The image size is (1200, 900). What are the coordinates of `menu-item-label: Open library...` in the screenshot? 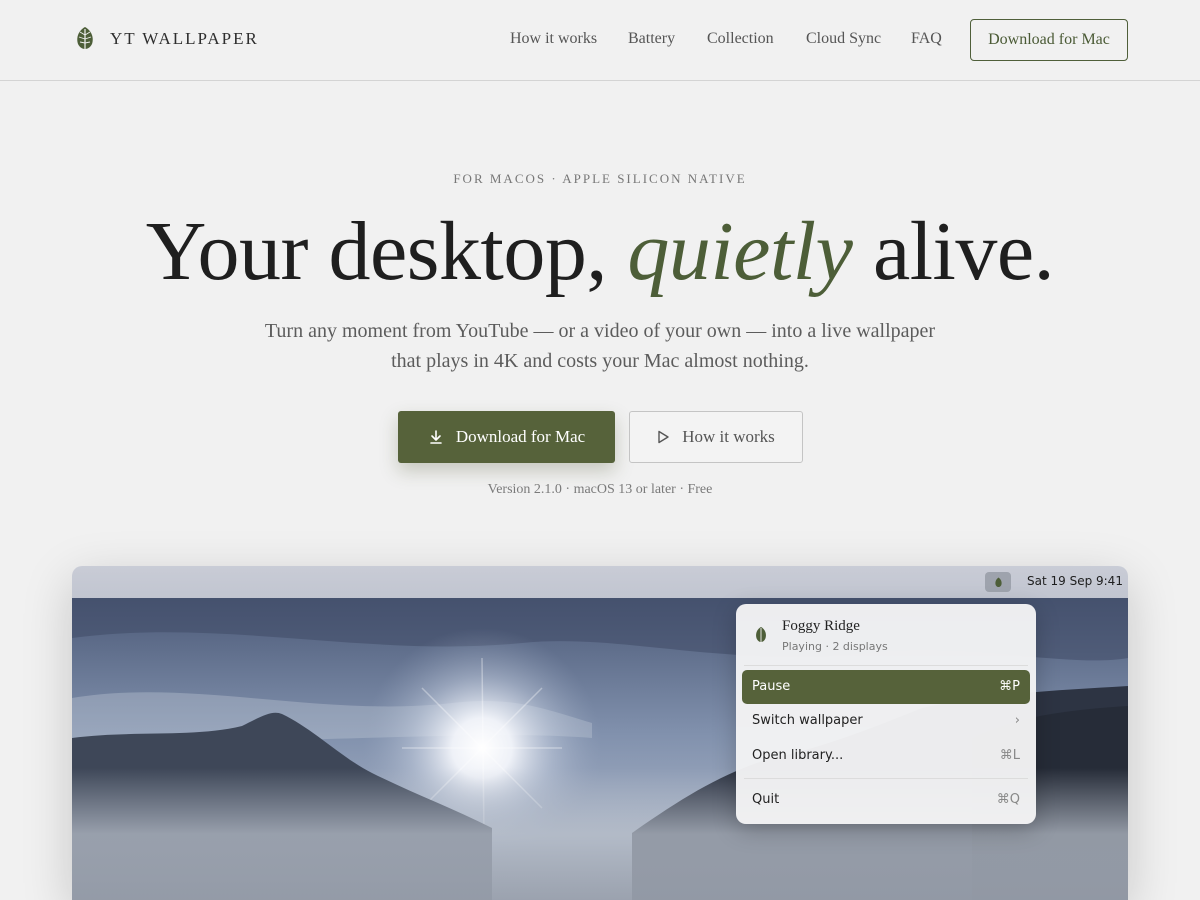 It's located at (798, 755).